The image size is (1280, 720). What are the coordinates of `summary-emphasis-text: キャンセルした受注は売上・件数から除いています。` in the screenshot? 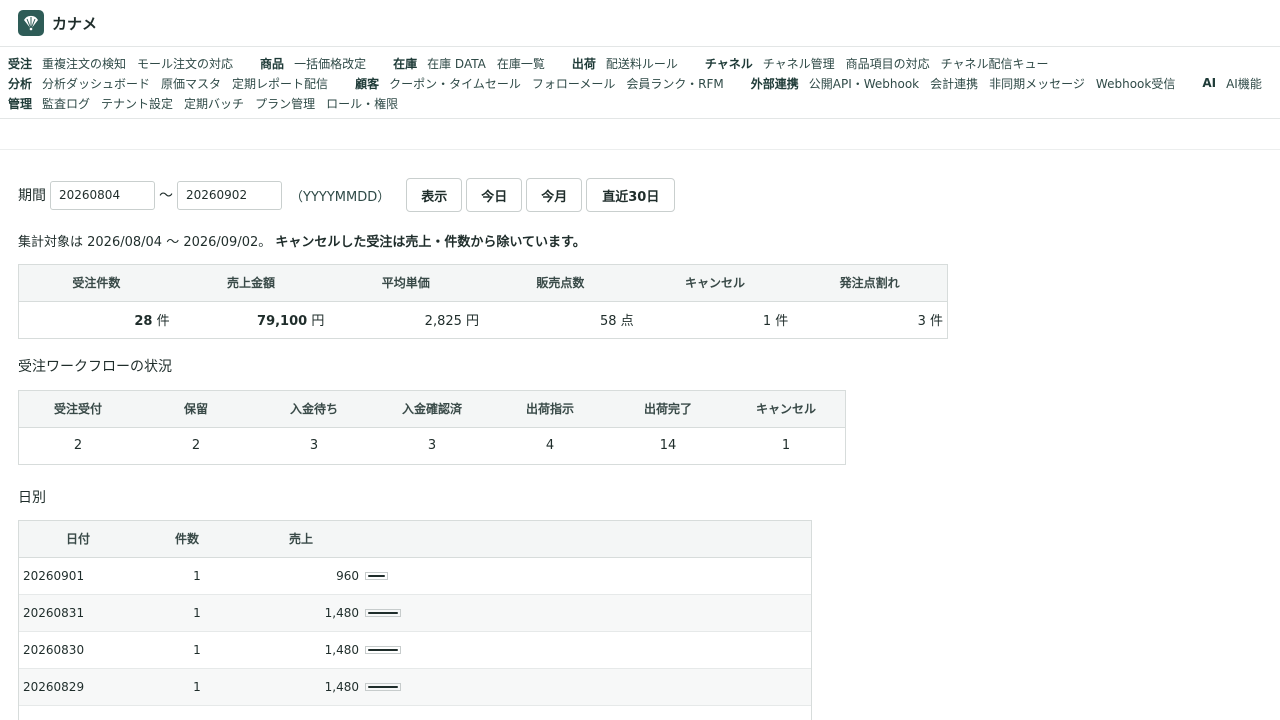 It's located at (430, 242).